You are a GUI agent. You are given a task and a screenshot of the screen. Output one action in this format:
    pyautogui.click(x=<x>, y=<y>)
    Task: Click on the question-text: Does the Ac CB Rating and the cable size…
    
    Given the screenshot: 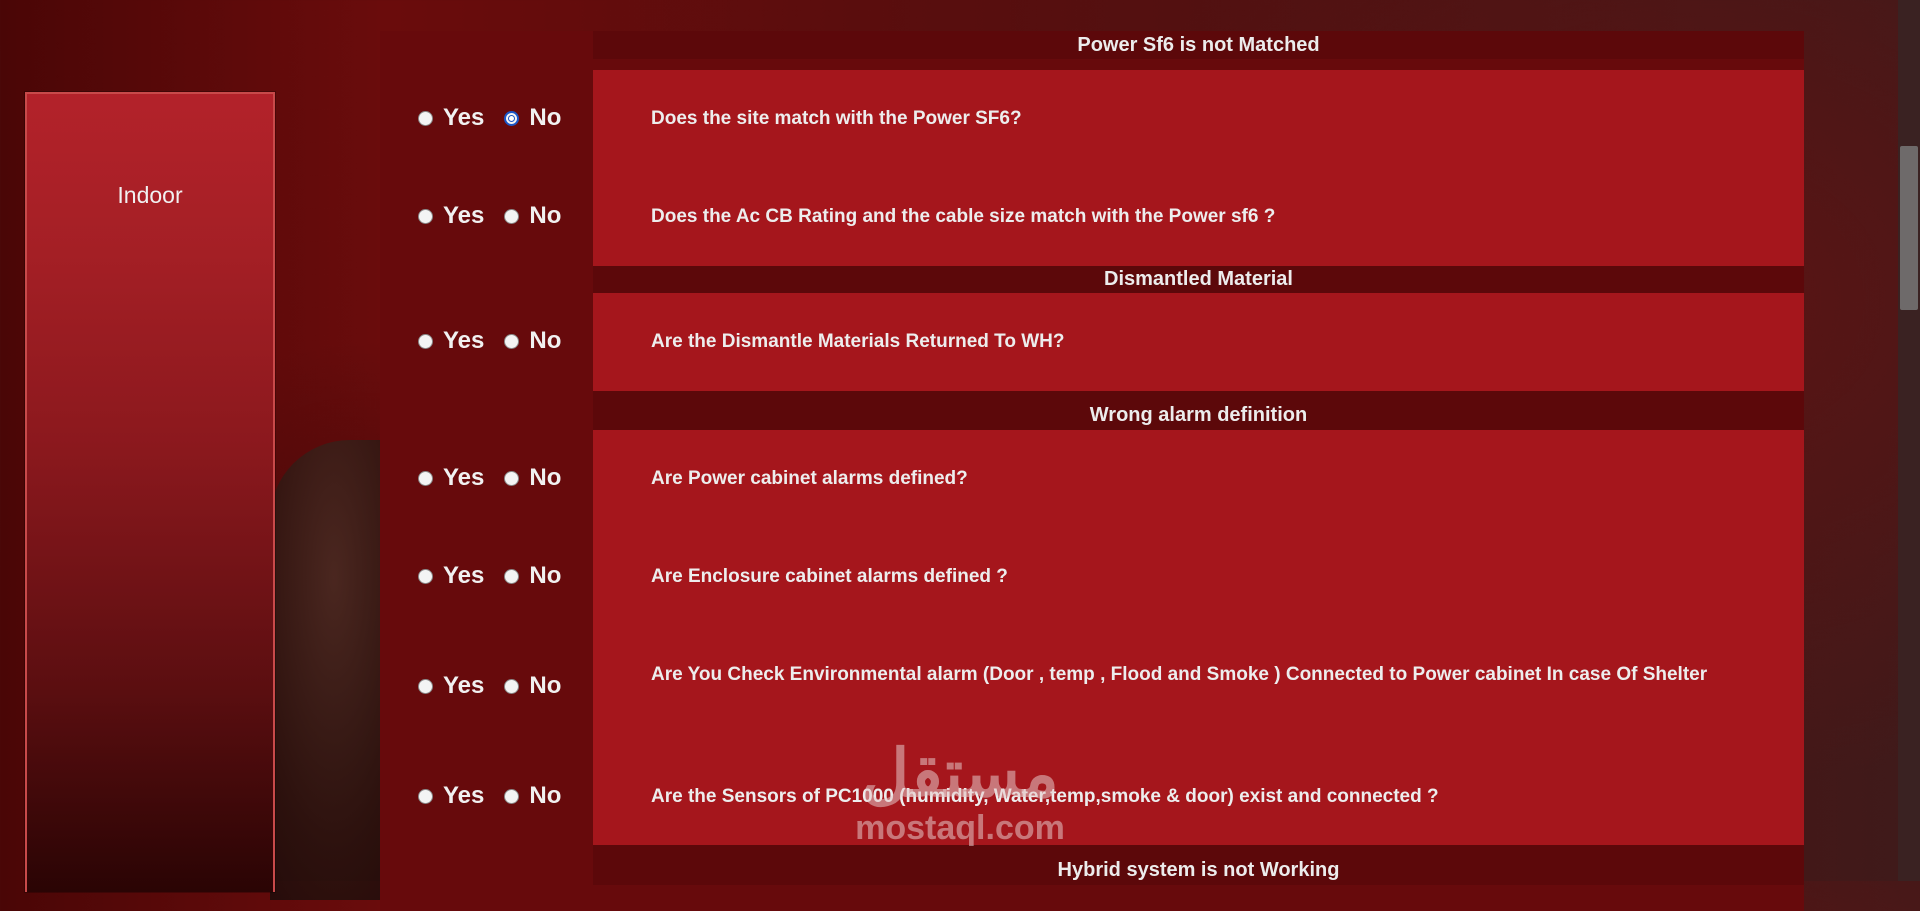 What is the action you would take?
    pyautogui.click(x=963, y=216)
    